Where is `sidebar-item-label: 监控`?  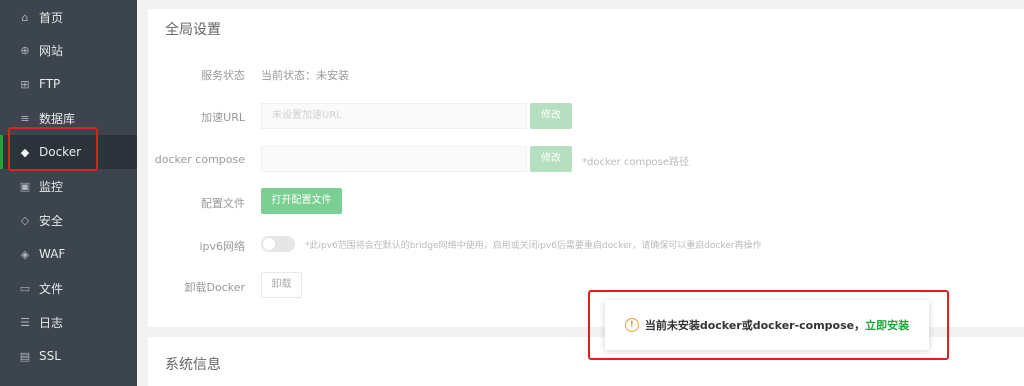
sidebar-item-label: 监控 is located at coordinates (51, 186).